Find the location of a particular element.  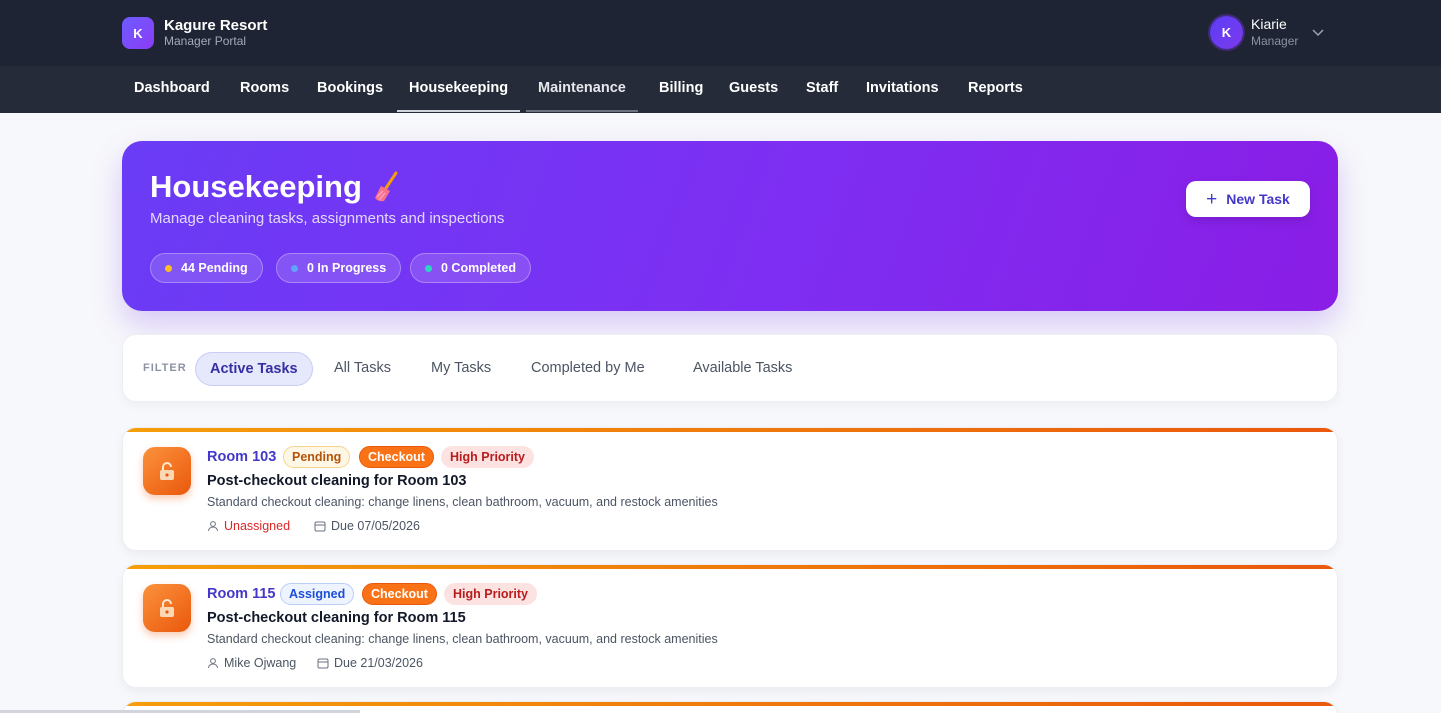

task-due-date: Due 07/05/2026 is located at coordinates (367, 526).